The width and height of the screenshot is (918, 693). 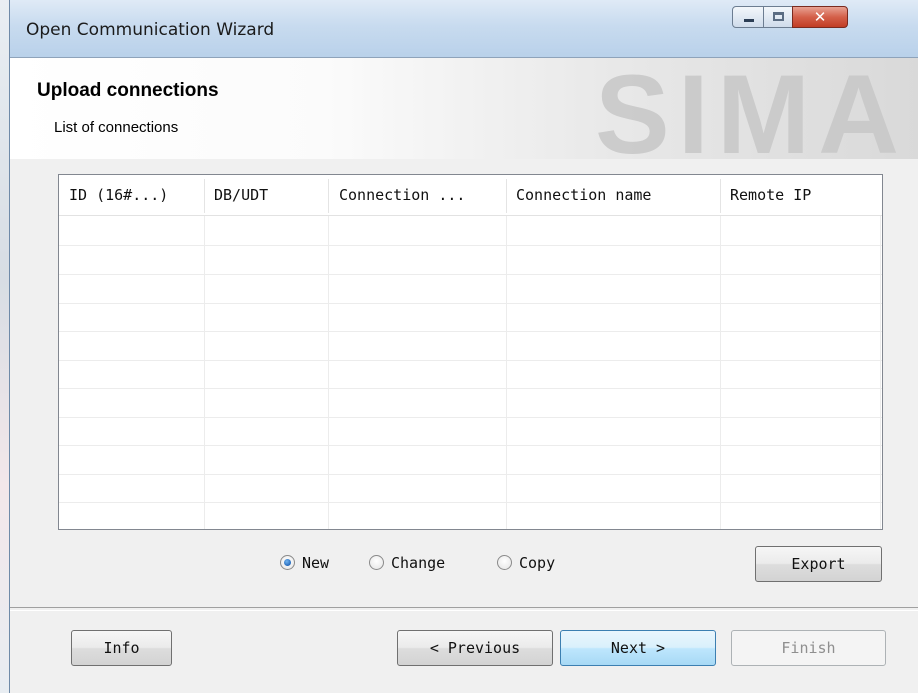 I want to click on finish-button: Finish, so click(x=808, y=648).